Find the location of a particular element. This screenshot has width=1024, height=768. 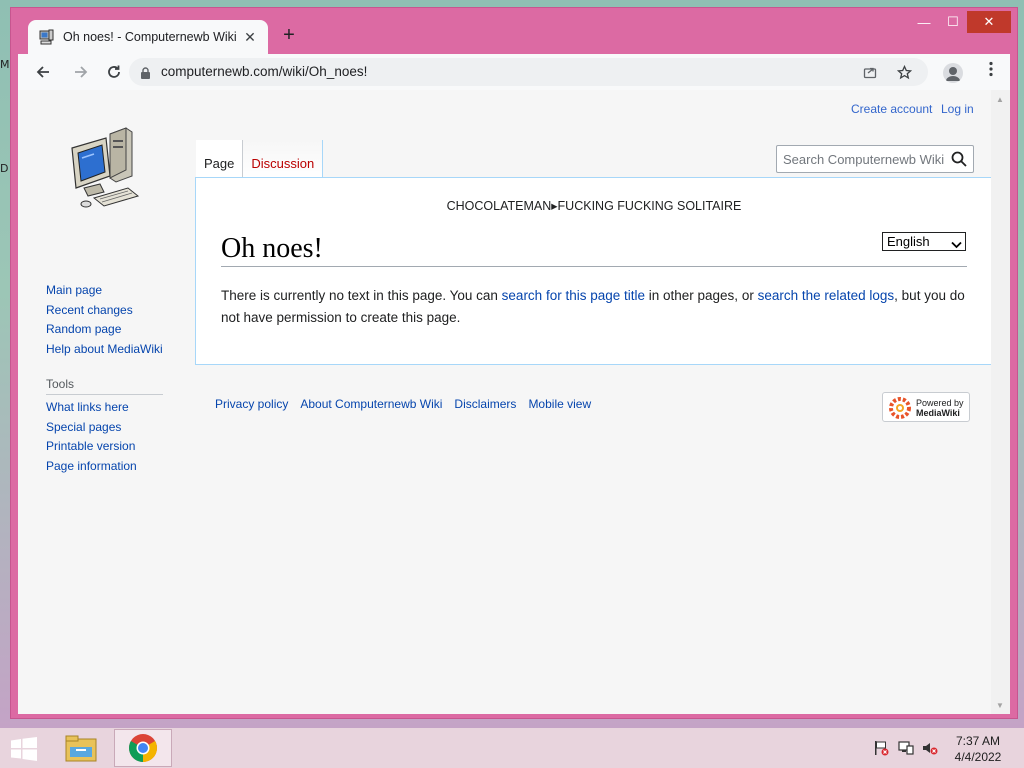

wiki-logo is located at coordinates (104, 171).